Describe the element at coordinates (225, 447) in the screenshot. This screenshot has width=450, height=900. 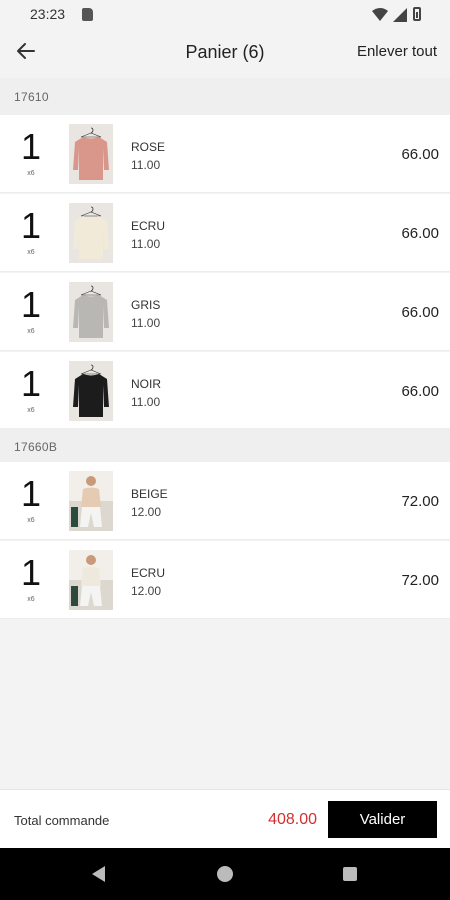
I see `group-header: 17660B` at that location.